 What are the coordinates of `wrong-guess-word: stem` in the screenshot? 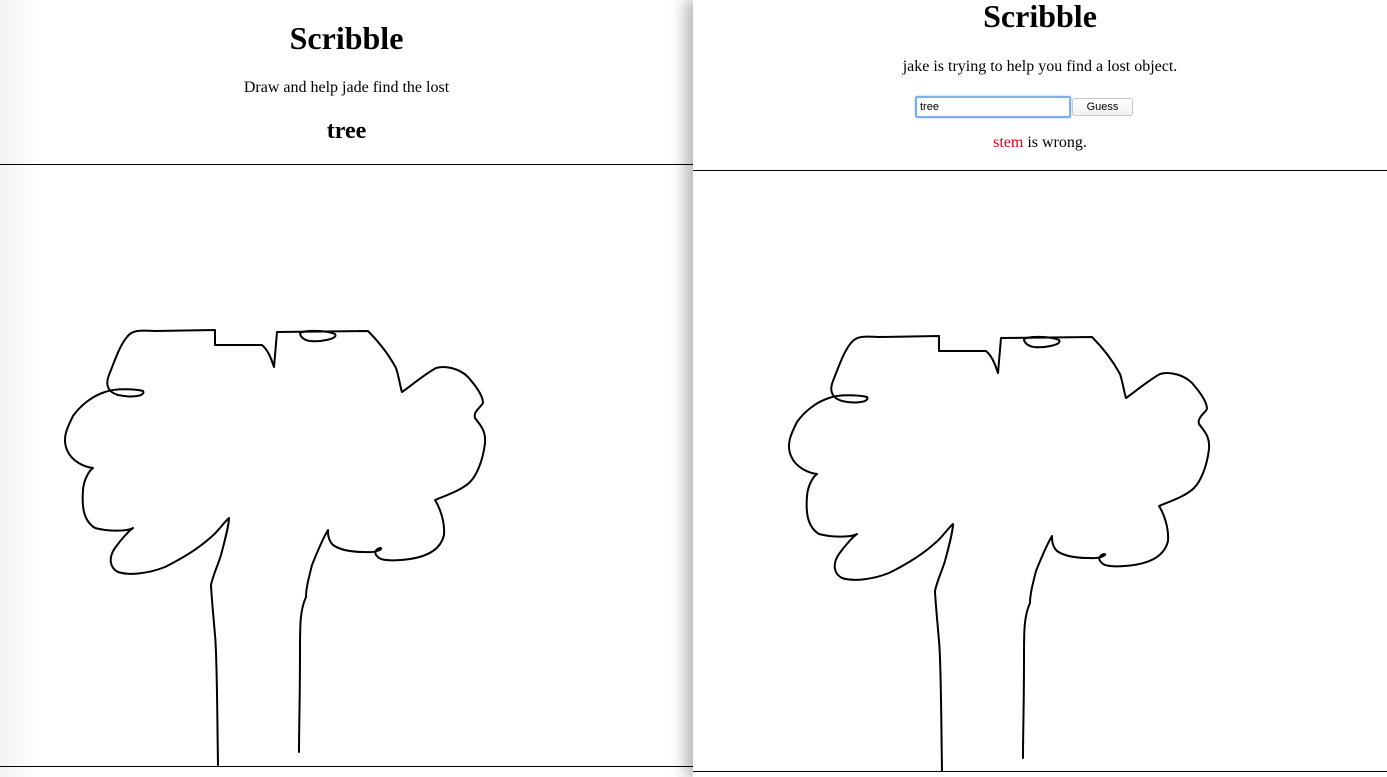 It's located at (1008, 142).